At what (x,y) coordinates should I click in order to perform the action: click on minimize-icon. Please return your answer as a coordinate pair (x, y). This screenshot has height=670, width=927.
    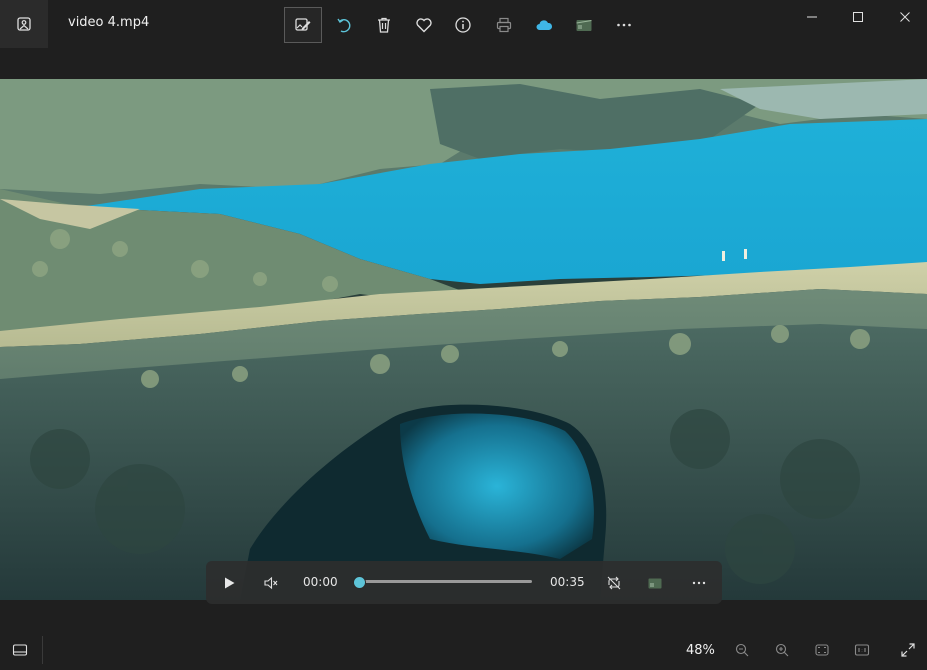
    Looking at the image, I should click on (812, 17).